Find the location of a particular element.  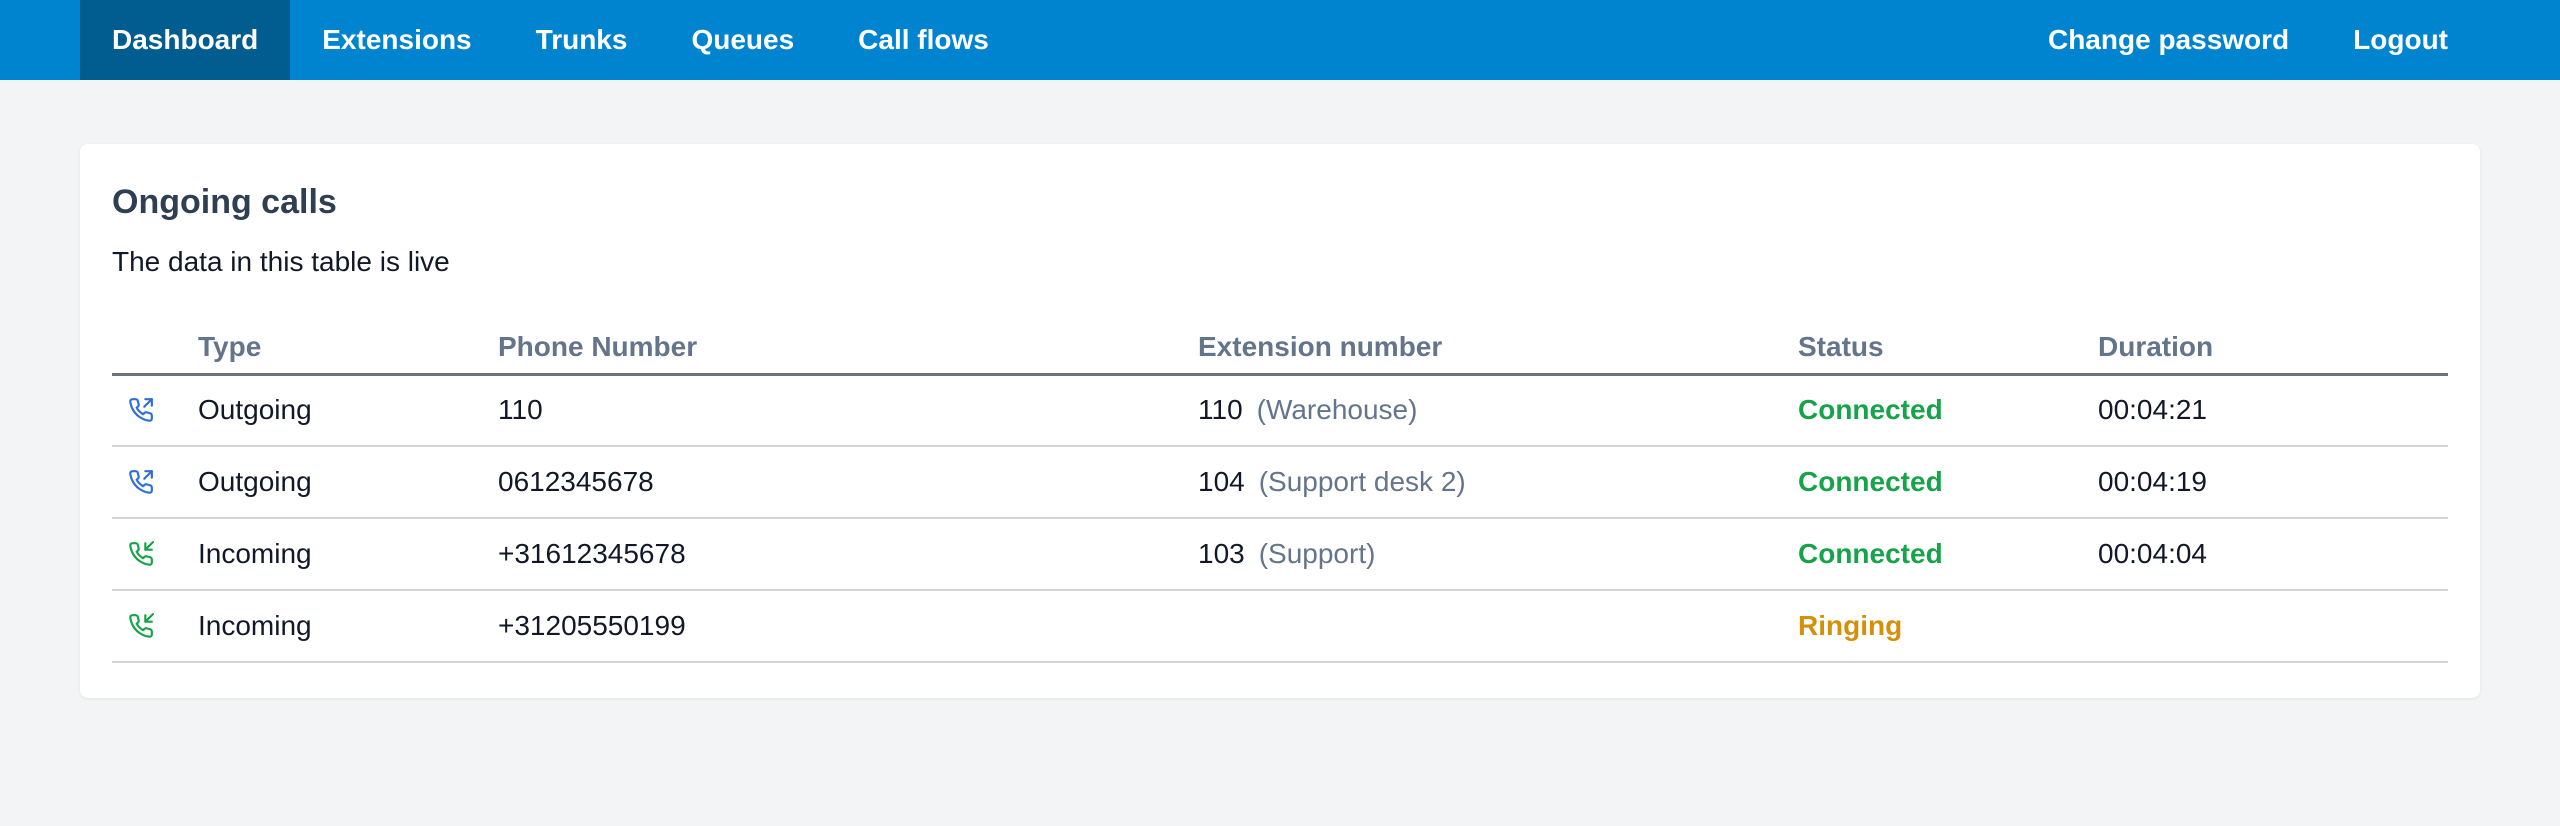

nav-change-password: Change password is located at coordinates (2168, 40).